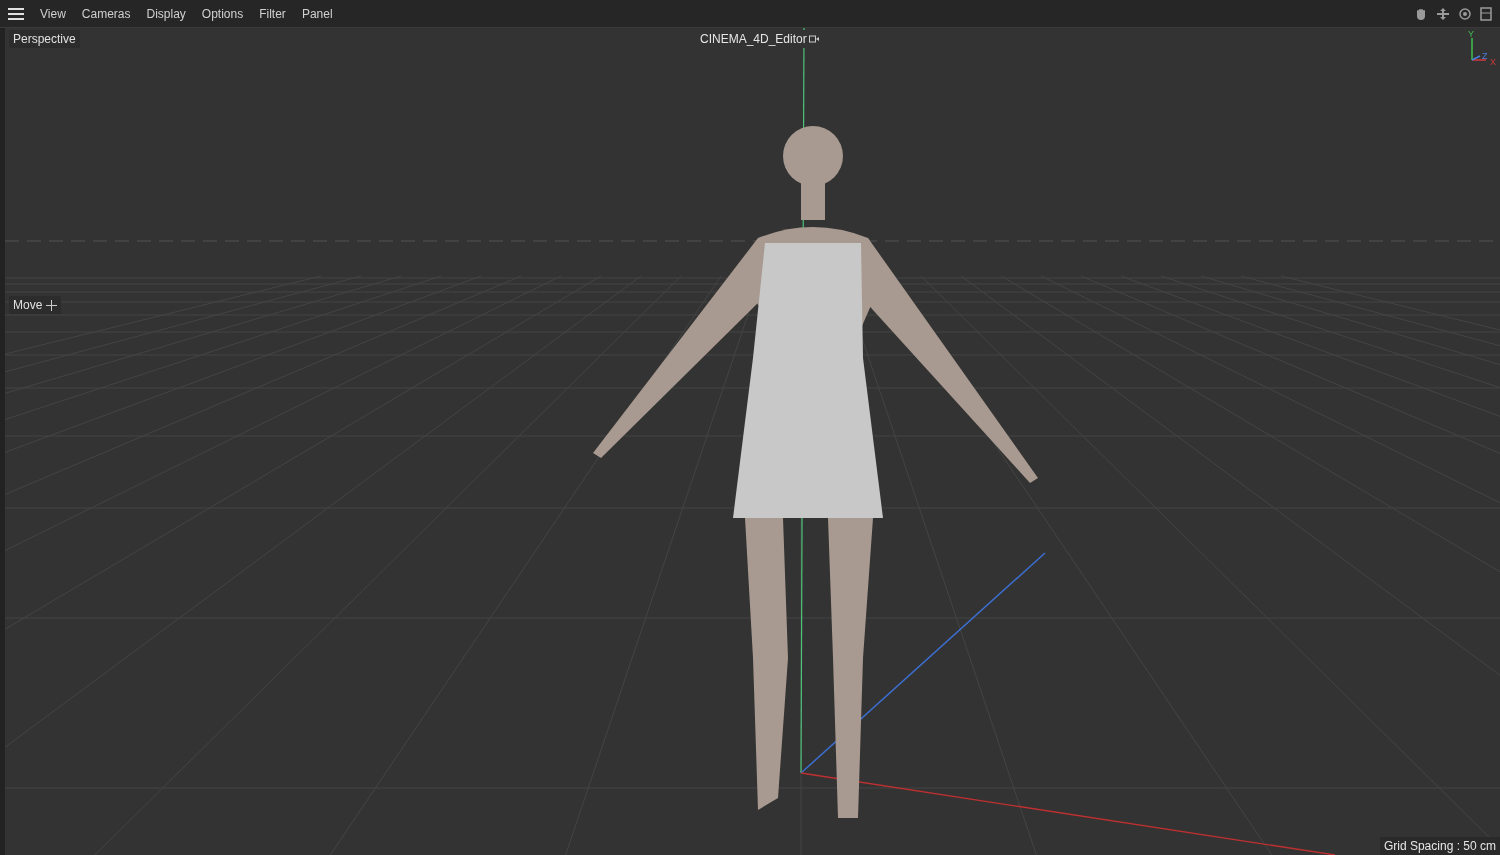 This screenshot has width=1500, height=855. Describe the element at coordinates (222, 13) in the screenshot. I see `menu-item: Options` at that location.